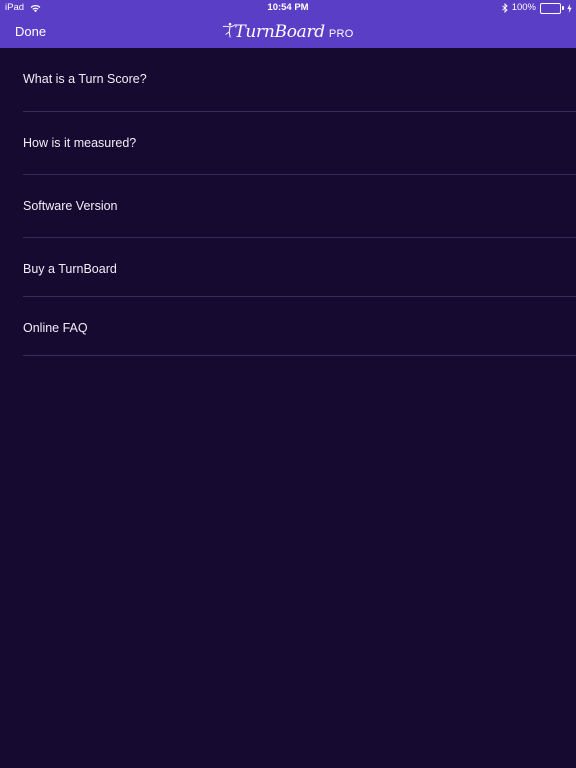 This screenshot has height=768, width=576. Describe the element at coordinates (85, 79) in the screenshot. I see `menu-item-label: What is a Turn Score?` at that location.